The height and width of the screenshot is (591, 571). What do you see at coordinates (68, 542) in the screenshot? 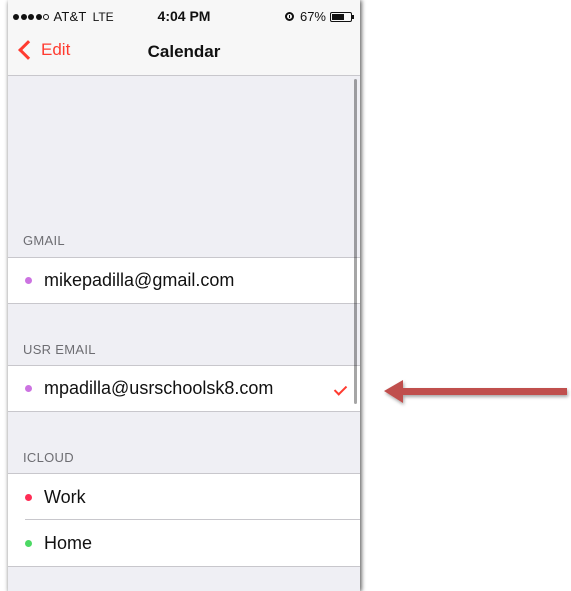
I see `calendar-label: Home` at bounding box center [68, 542].